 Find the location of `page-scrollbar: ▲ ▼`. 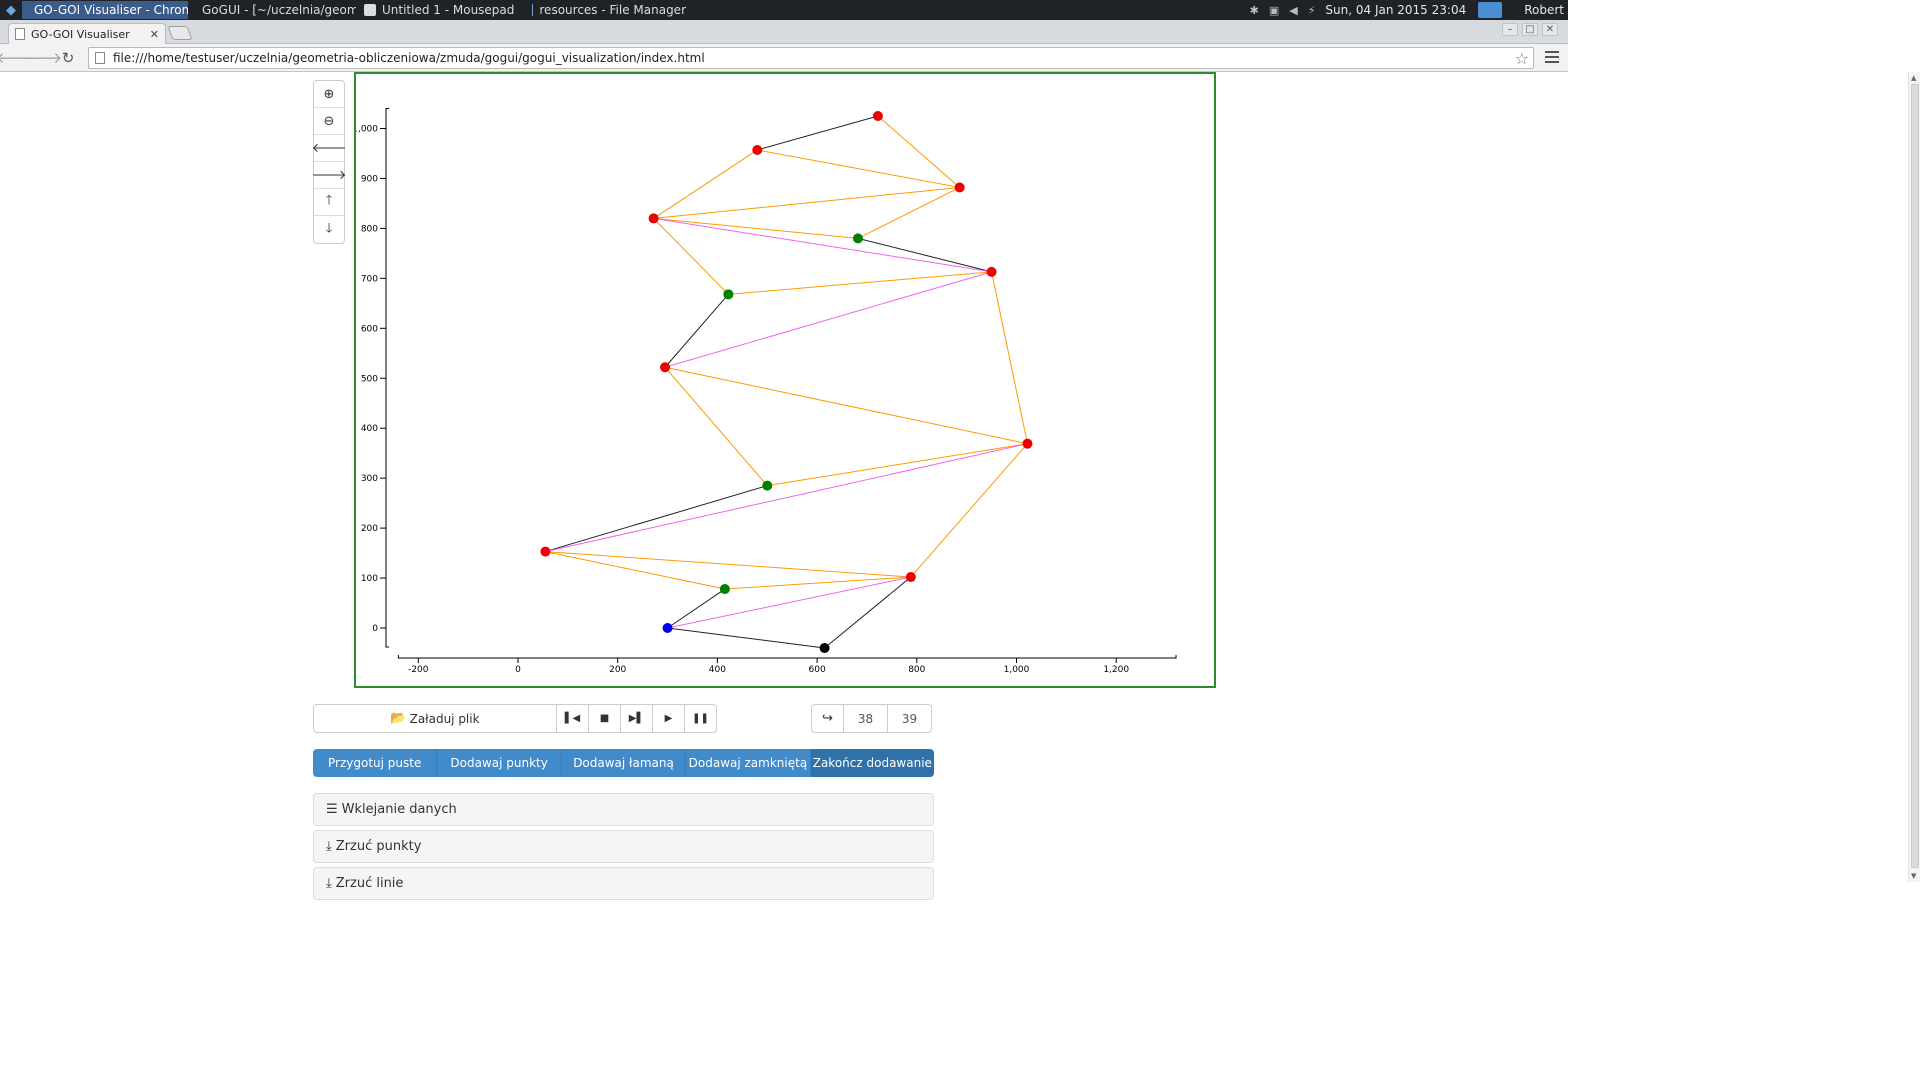

page-scrollbar: ▲ ▼ is located at coordinates (1914, 477).